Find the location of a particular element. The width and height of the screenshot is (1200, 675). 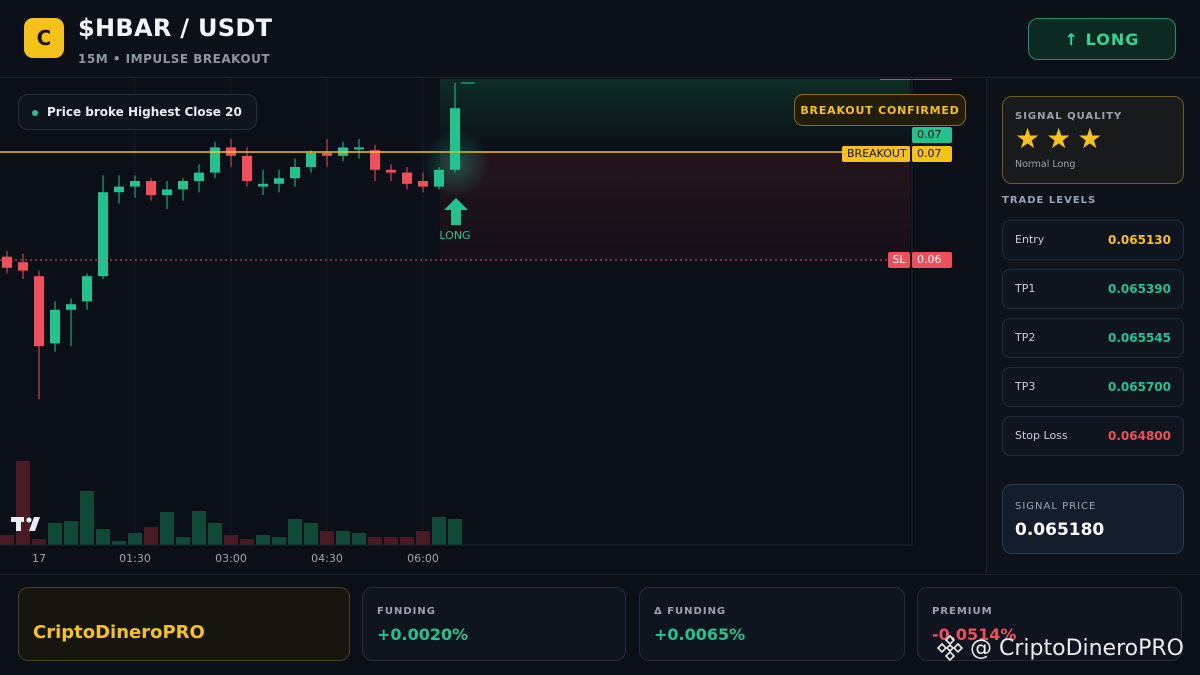

sl-tag-value: 0.06 is located at coordinates (932, 260).